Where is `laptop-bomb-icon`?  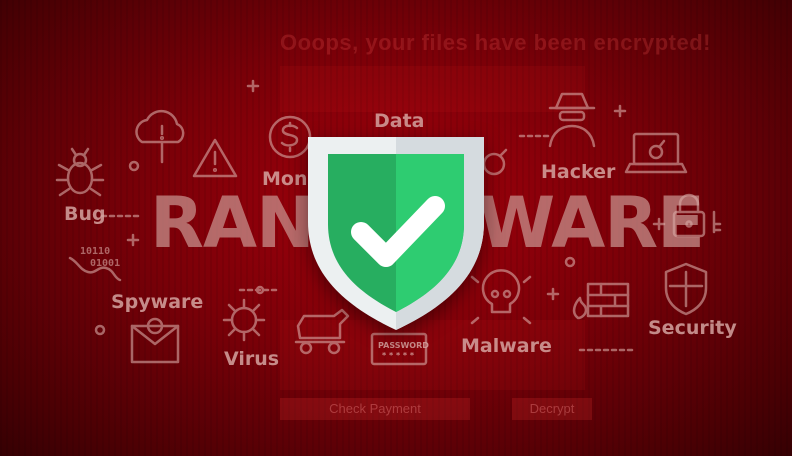
laptop-bomb-icon is located at coordinates (656, 153).